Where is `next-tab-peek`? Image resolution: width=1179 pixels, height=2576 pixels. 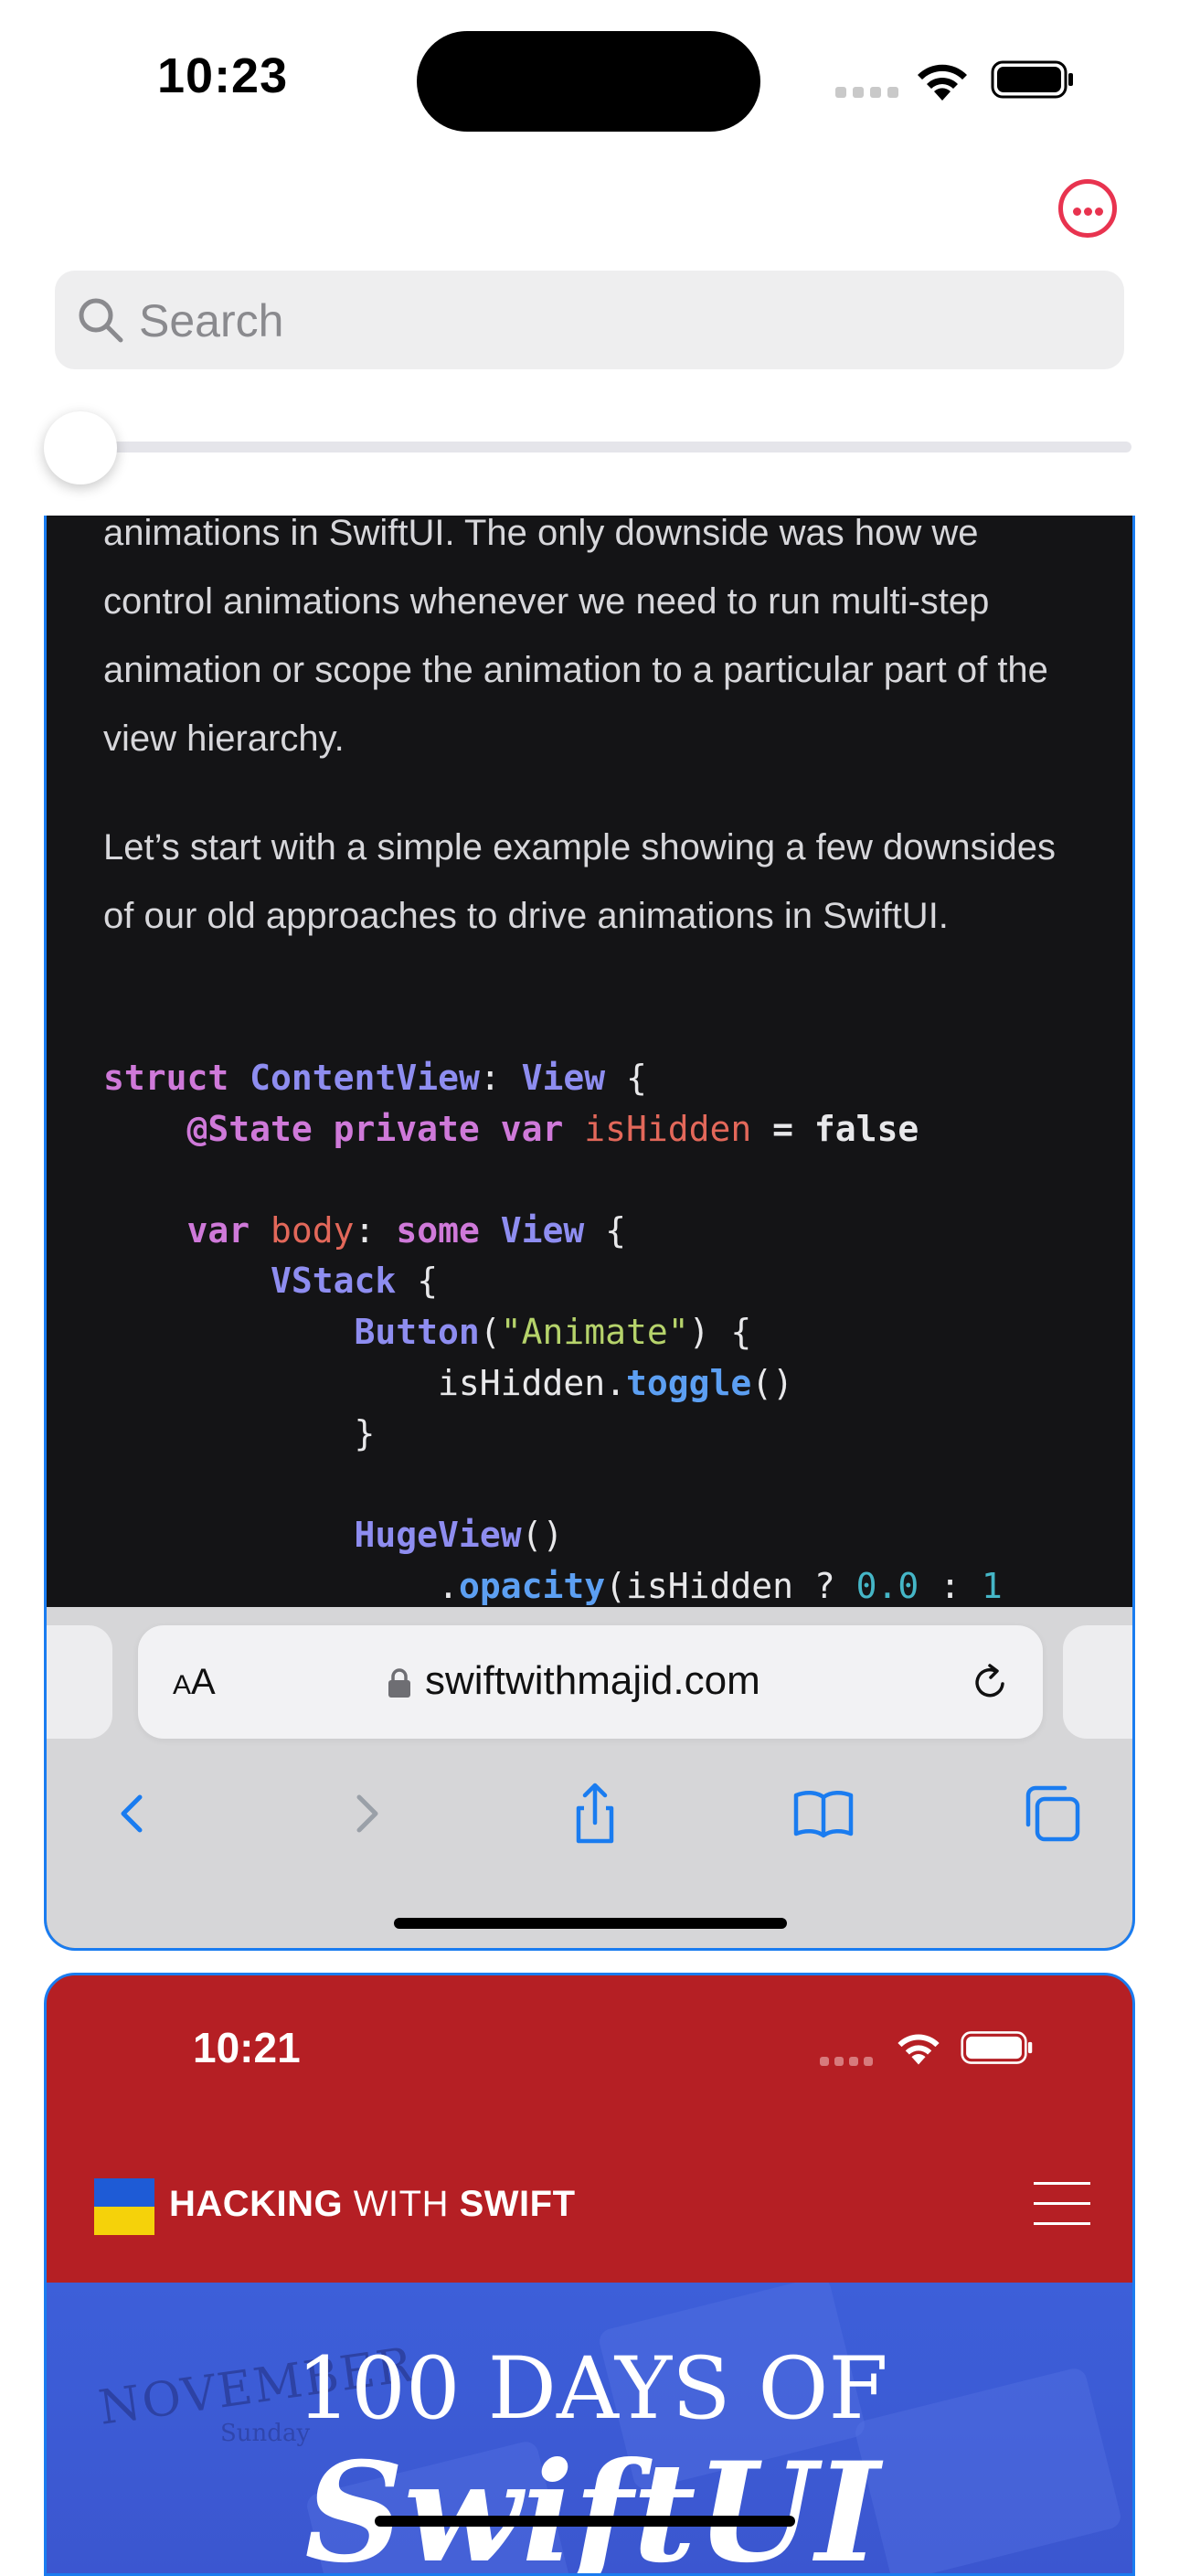 next-tab-peek is located at coordinates (1097, 1682).